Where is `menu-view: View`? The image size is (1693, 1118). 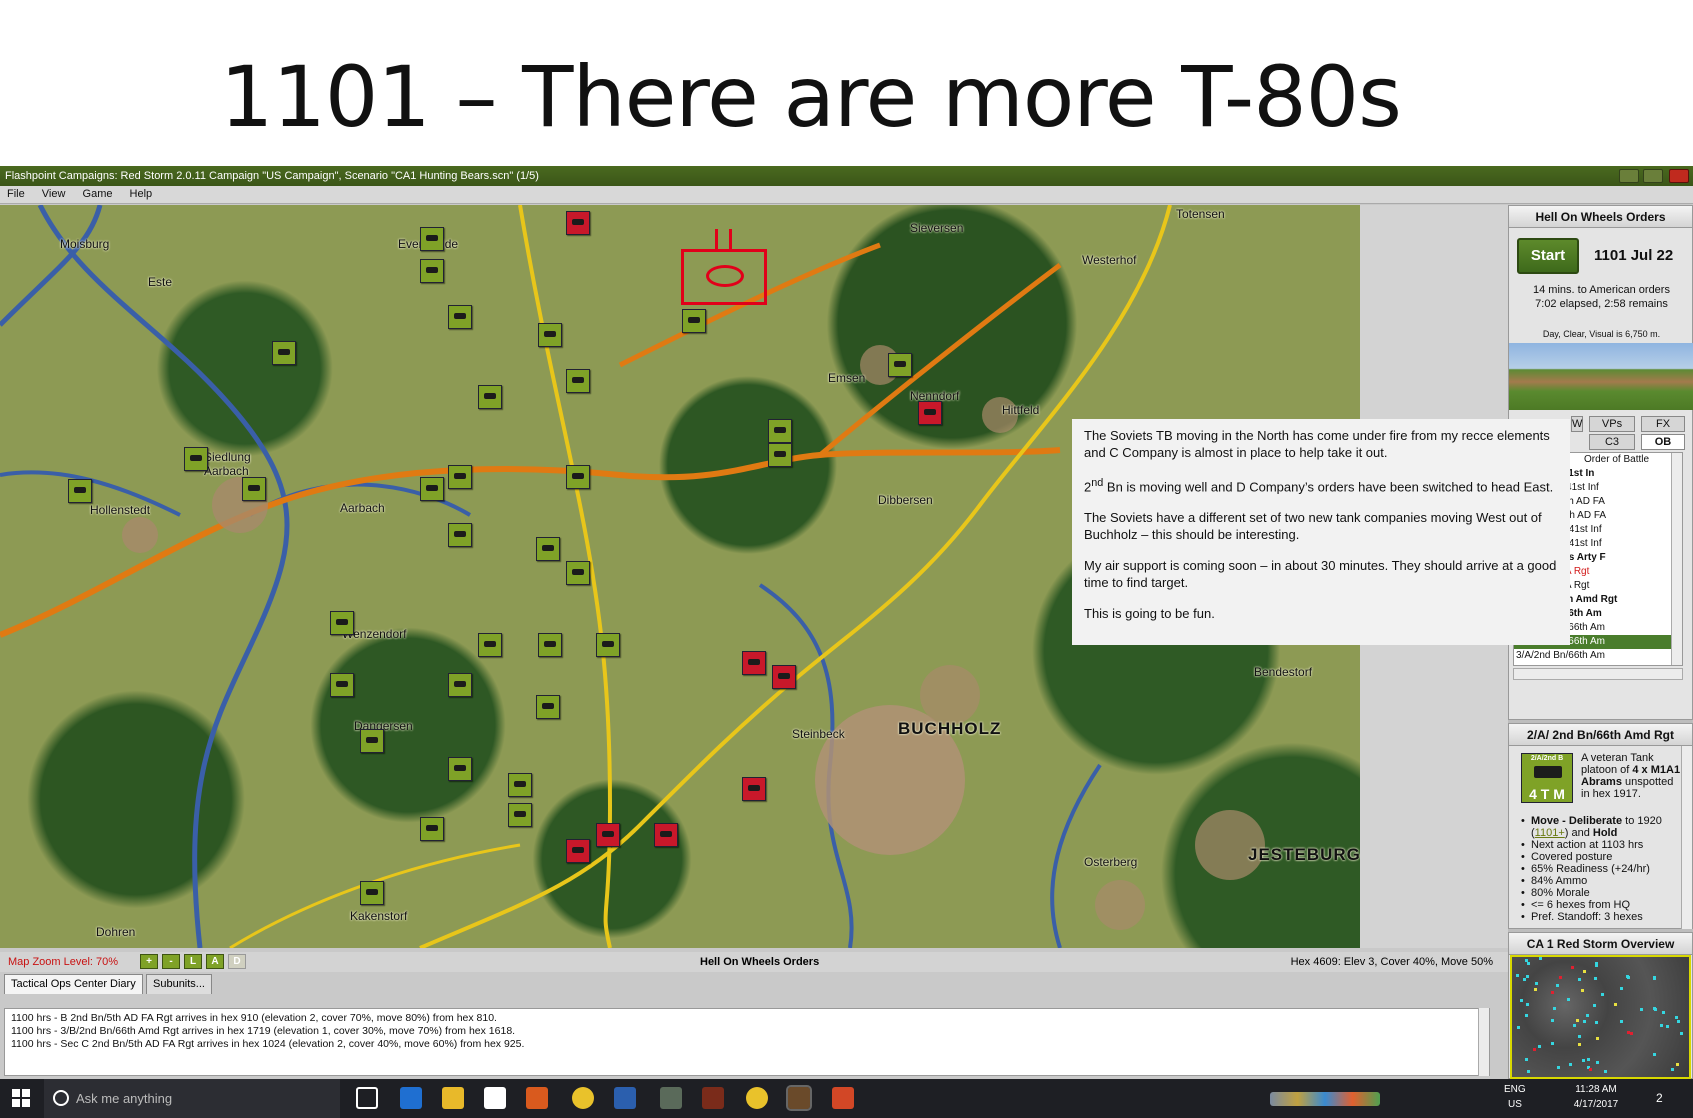
menu-view: View is located at coordinates (54, 194).